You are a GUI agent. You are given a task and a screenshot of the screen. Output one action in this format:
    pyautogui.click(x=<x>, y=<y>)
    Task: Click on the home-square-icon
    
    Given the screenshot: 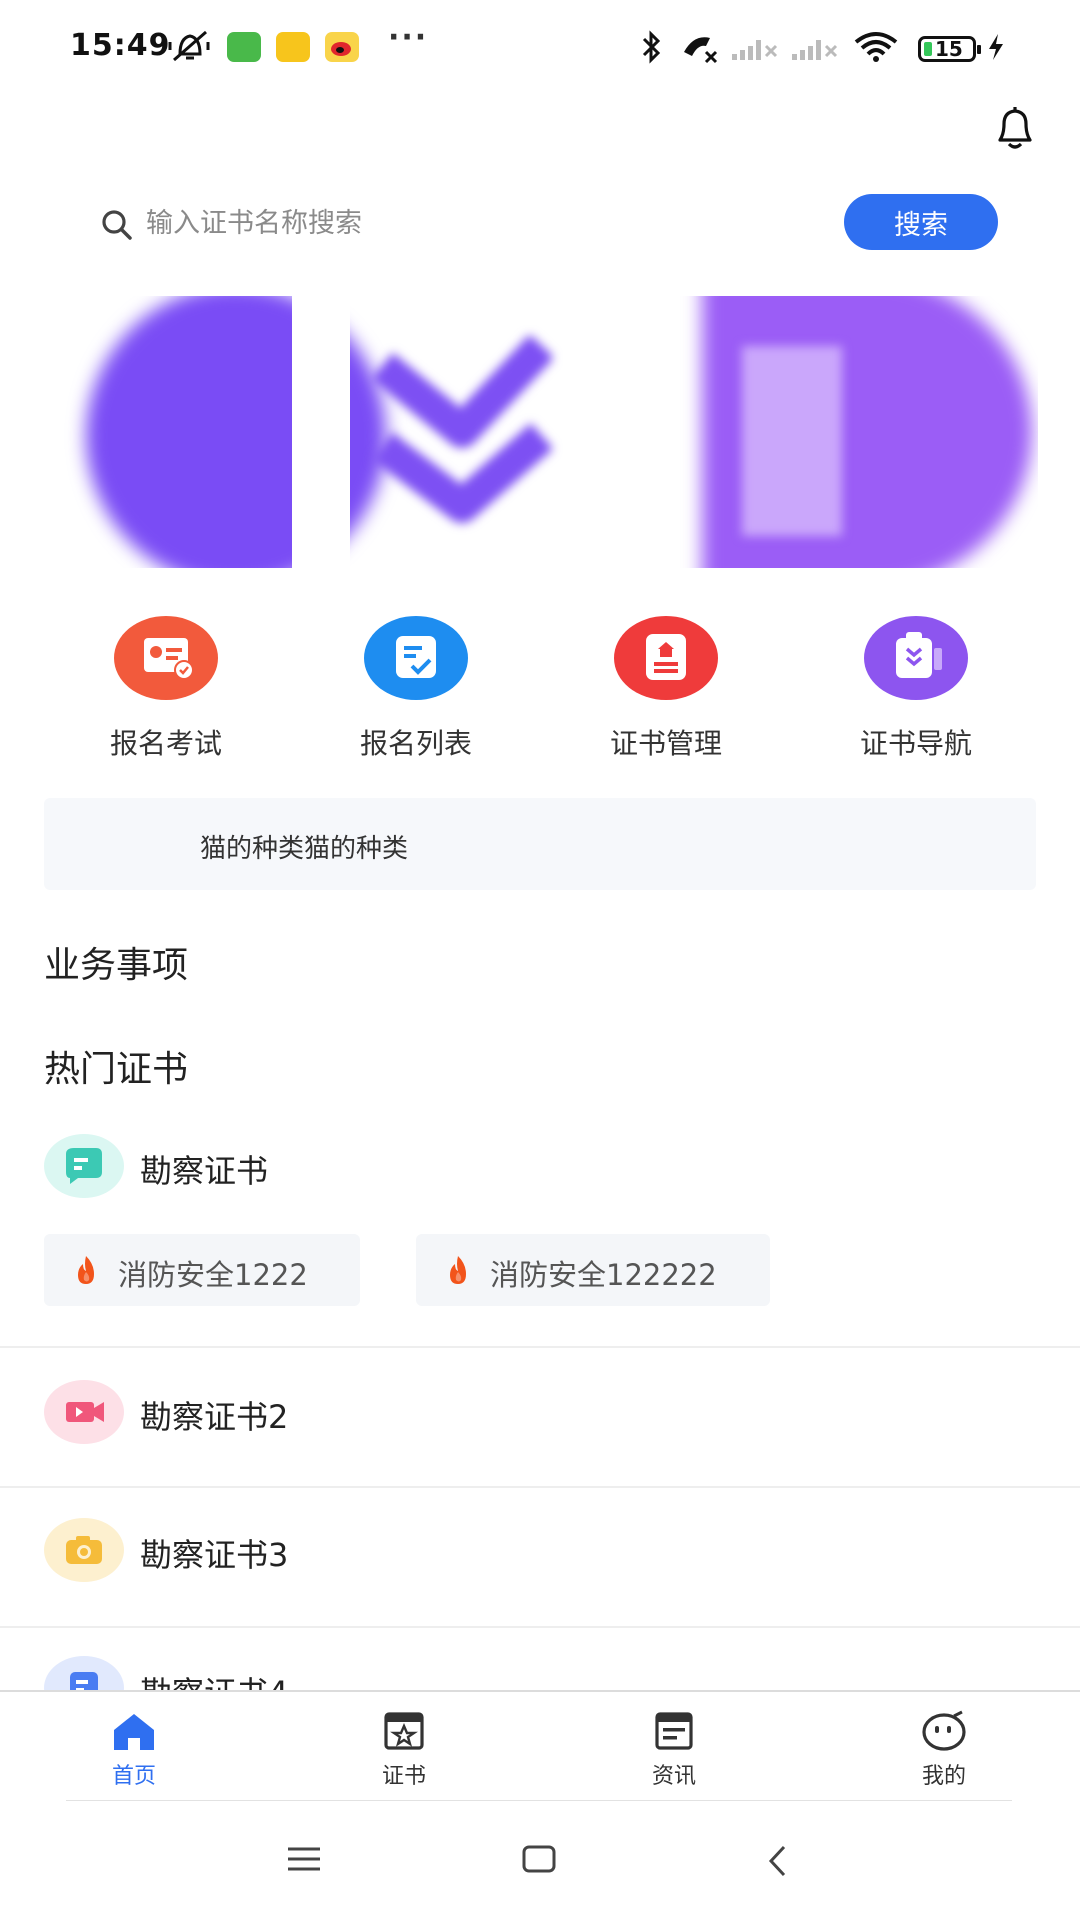 What is the action you would take?
    pyautogui.click(x=539, y=1859)
    